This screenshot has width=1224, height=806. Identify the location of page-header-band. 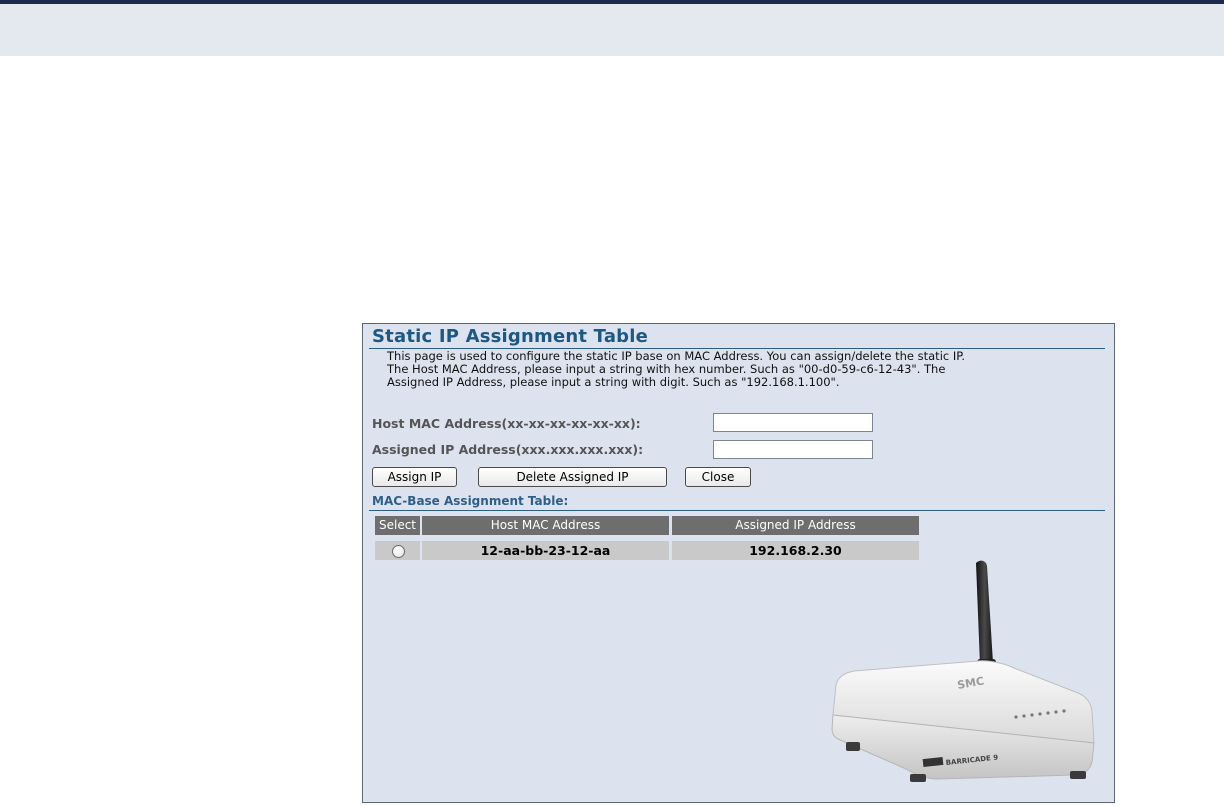
(612, 30).